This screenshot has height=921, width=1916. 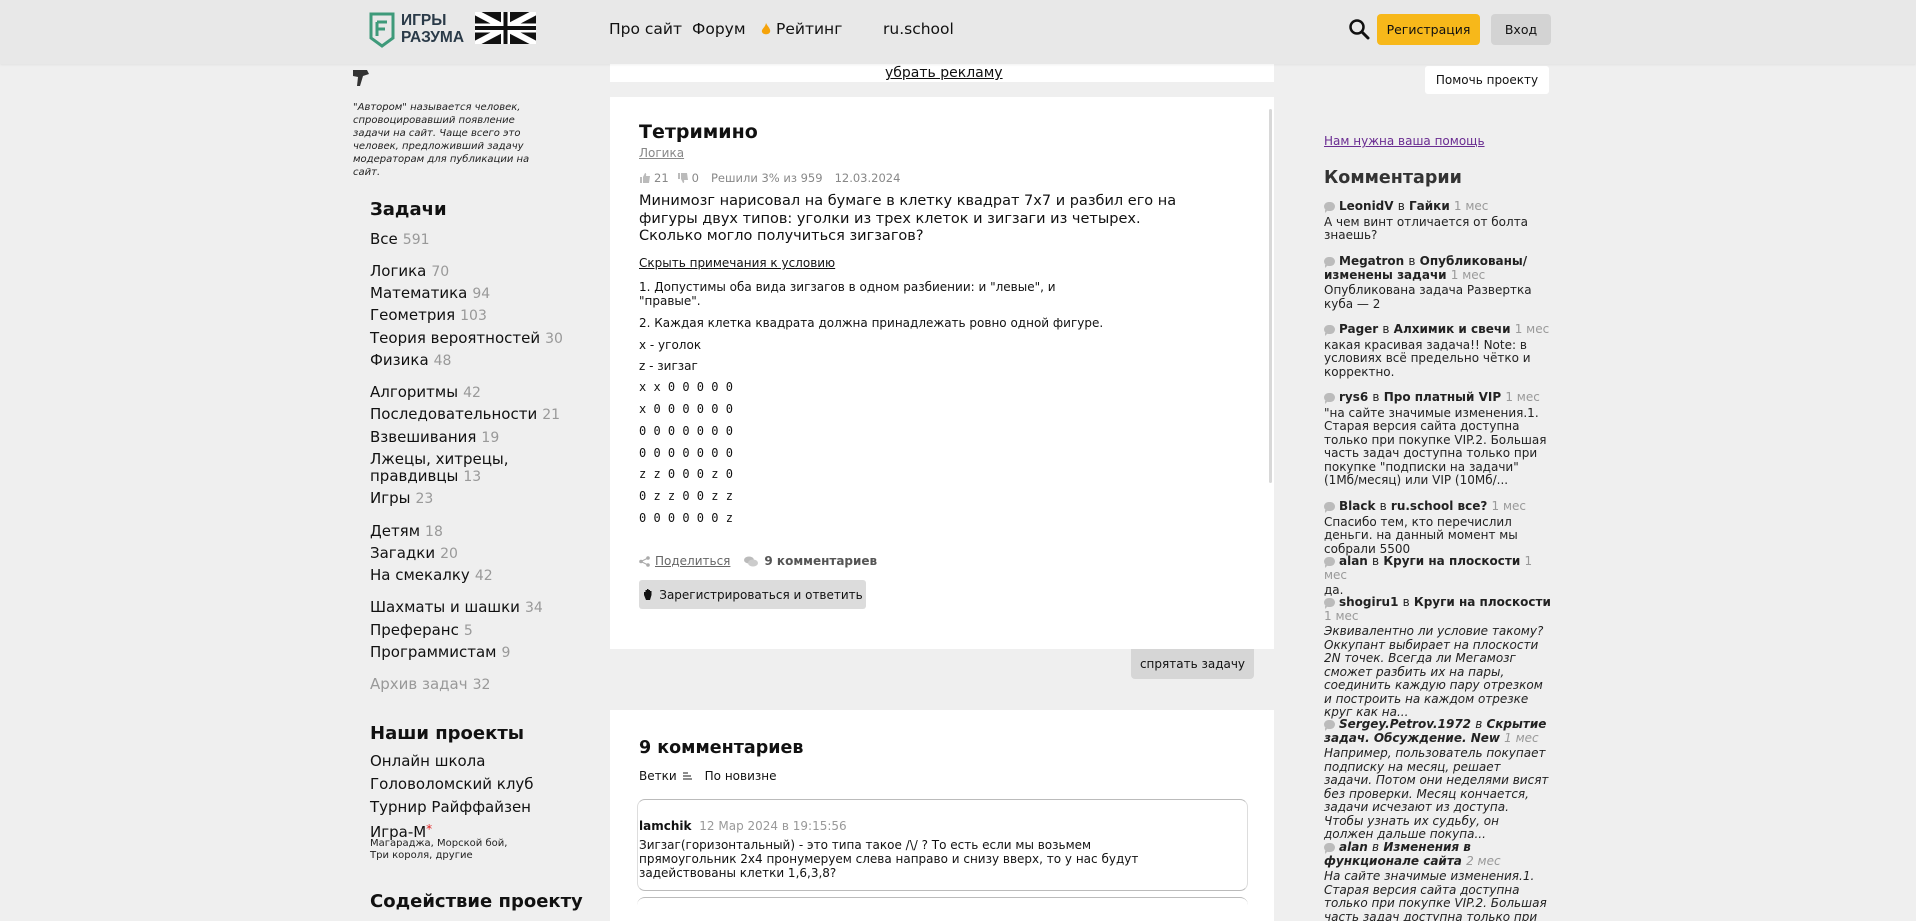 What do you see at coordinates (918, 29) in the screenshot?
I see `nav-ru-school: ru.school` at bounding box center [918, 29].